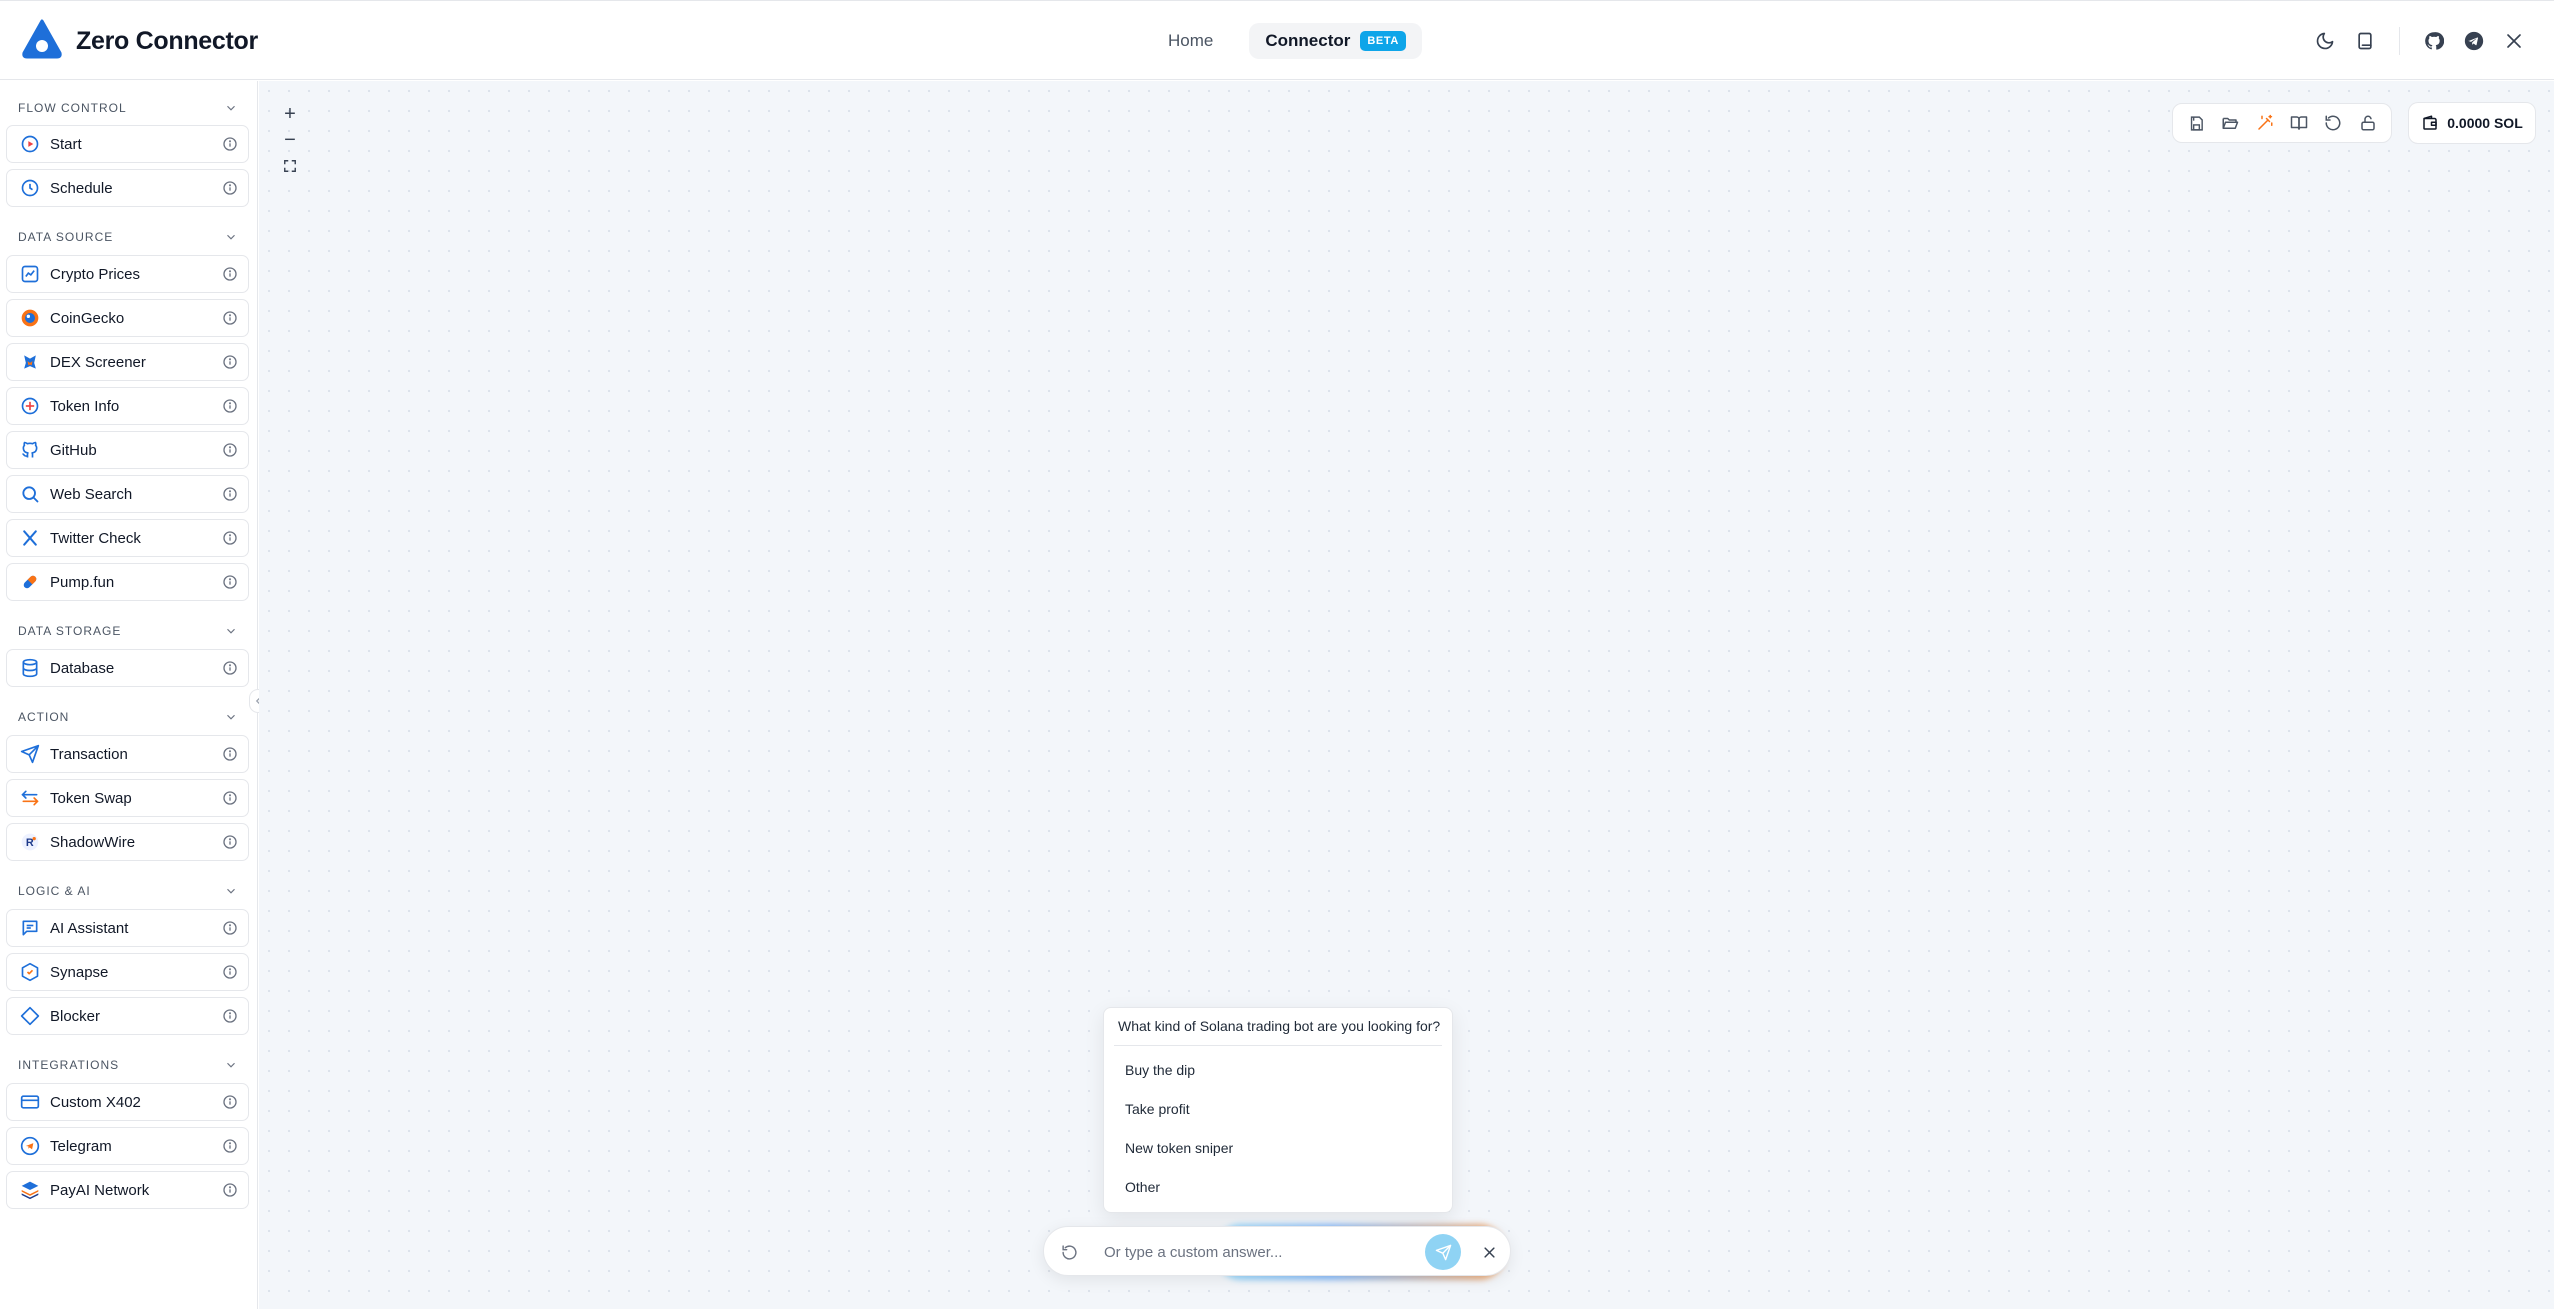  I want to click on fit-view-button, so click(290, 166).